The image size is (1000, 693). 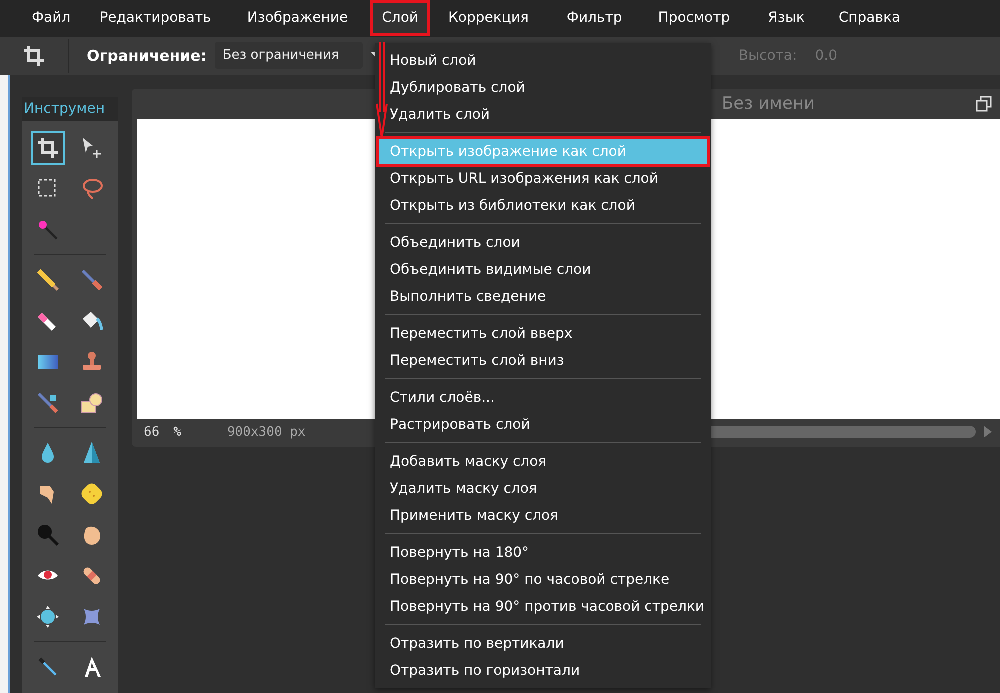 I want to click on constraint-label: Ограничение:, so click(x=147, y=55).